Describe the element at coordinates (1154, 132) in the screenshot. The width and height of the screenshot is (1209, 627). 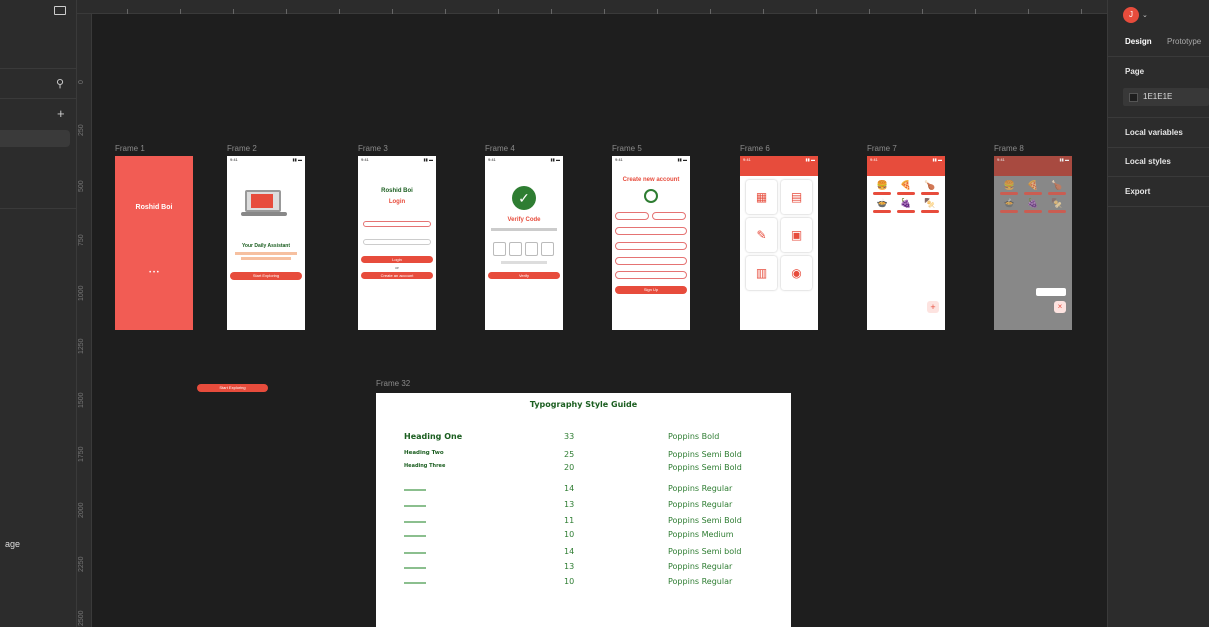
I see `local-variables-link: Local variables` at that location.